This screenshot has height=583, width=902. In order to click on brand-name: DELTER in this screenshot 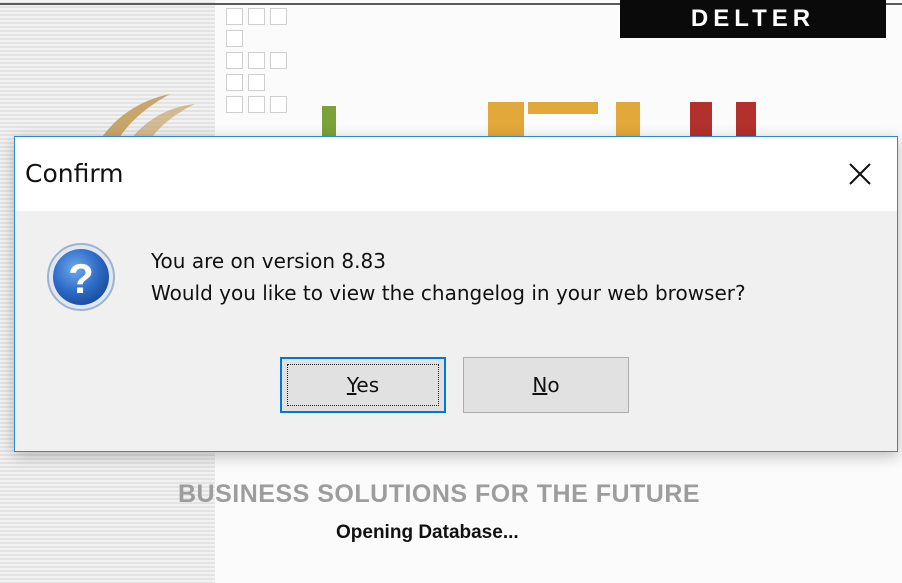, I will do `click(753, 18)`.